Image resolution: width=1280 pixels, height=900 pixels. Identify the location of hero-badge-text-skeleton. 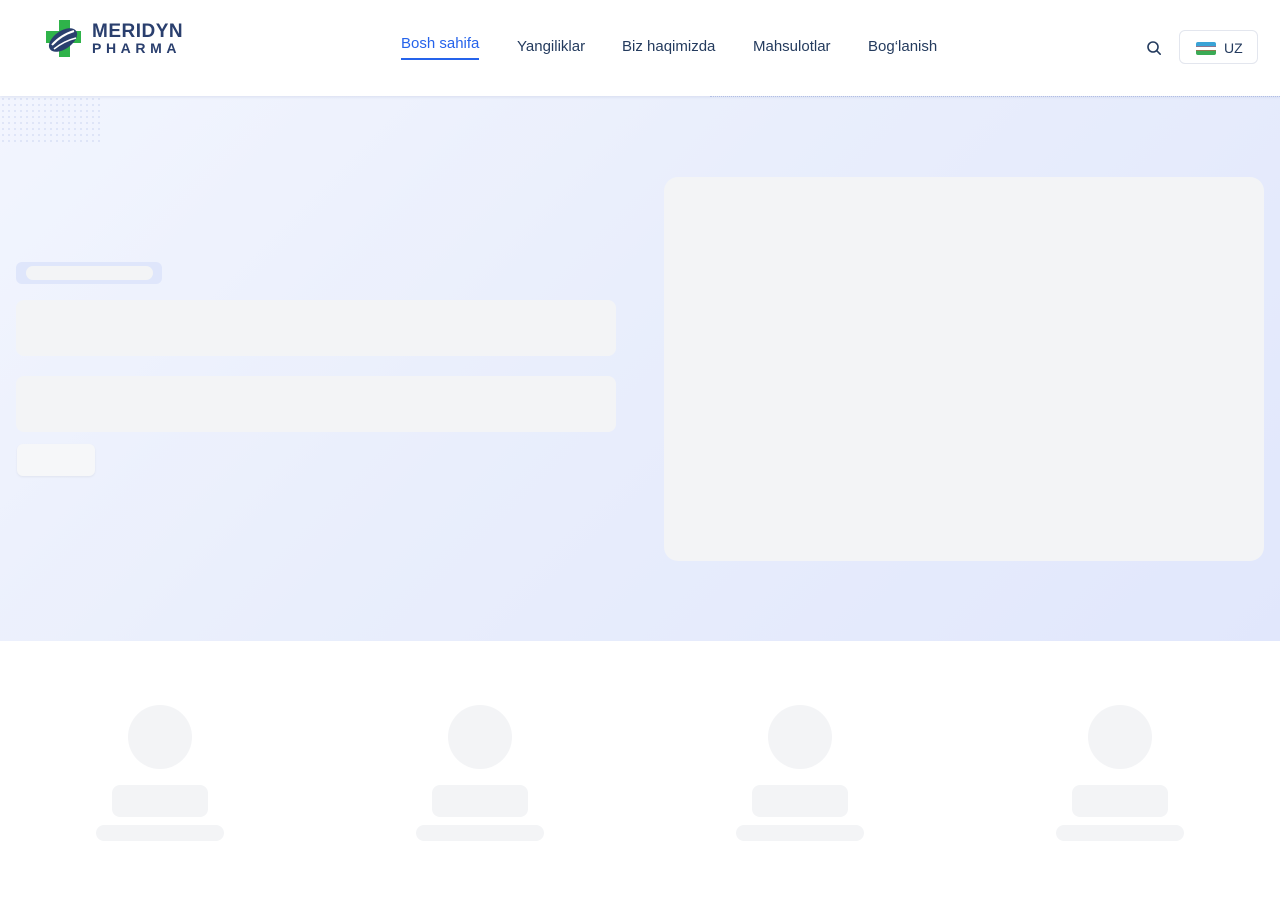
(89, 273).